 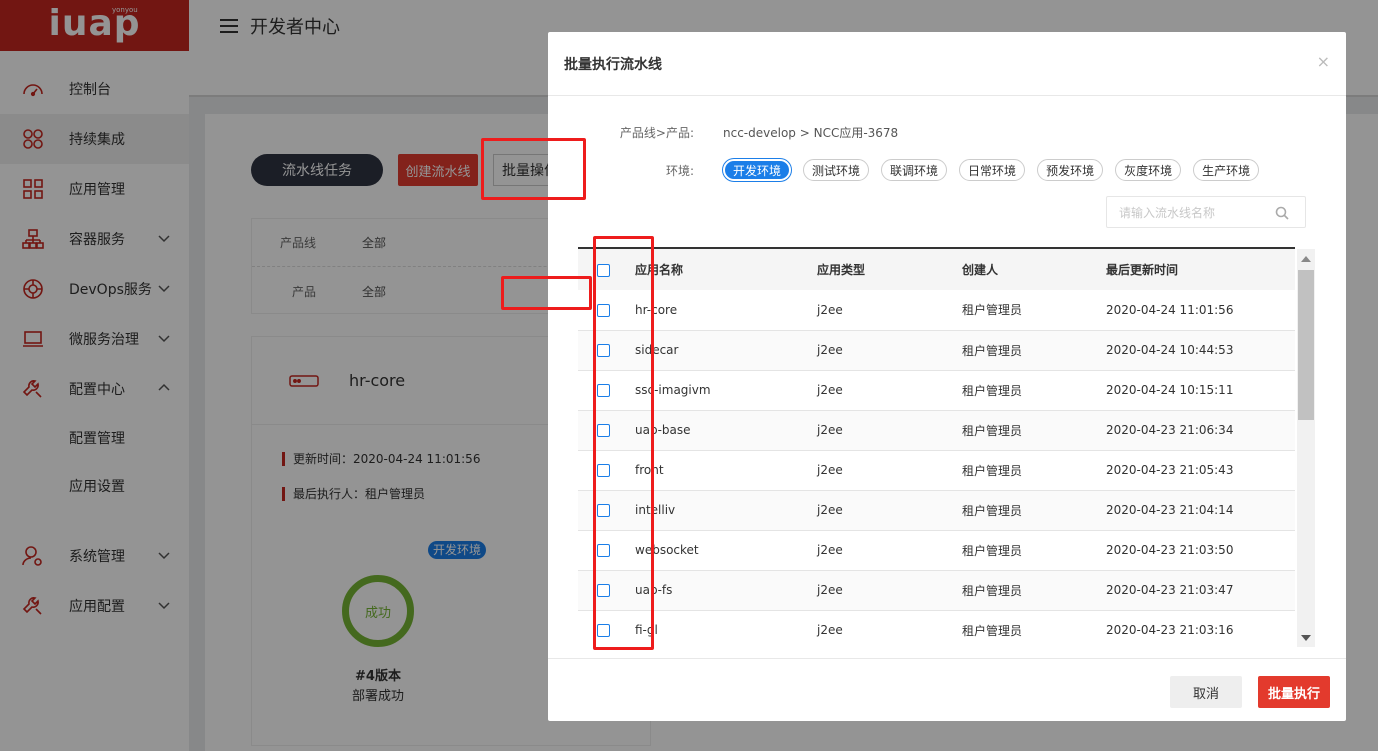 I want to click on search-input: 请输入流水线名称, so click(x=1206, y=212).